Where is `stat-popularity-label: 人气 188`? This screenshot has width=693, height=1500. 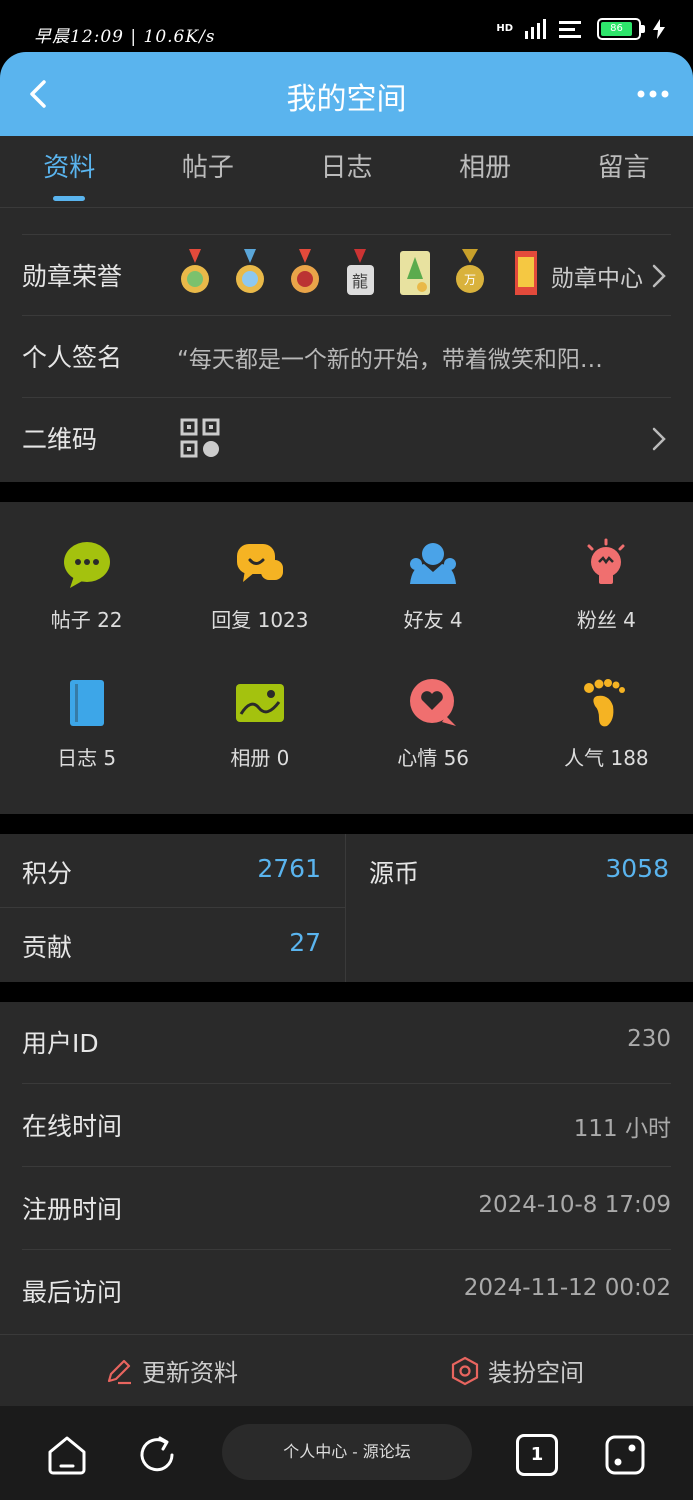
stat-popularity-label: 人气 188 is located at coordinates (606, 758).